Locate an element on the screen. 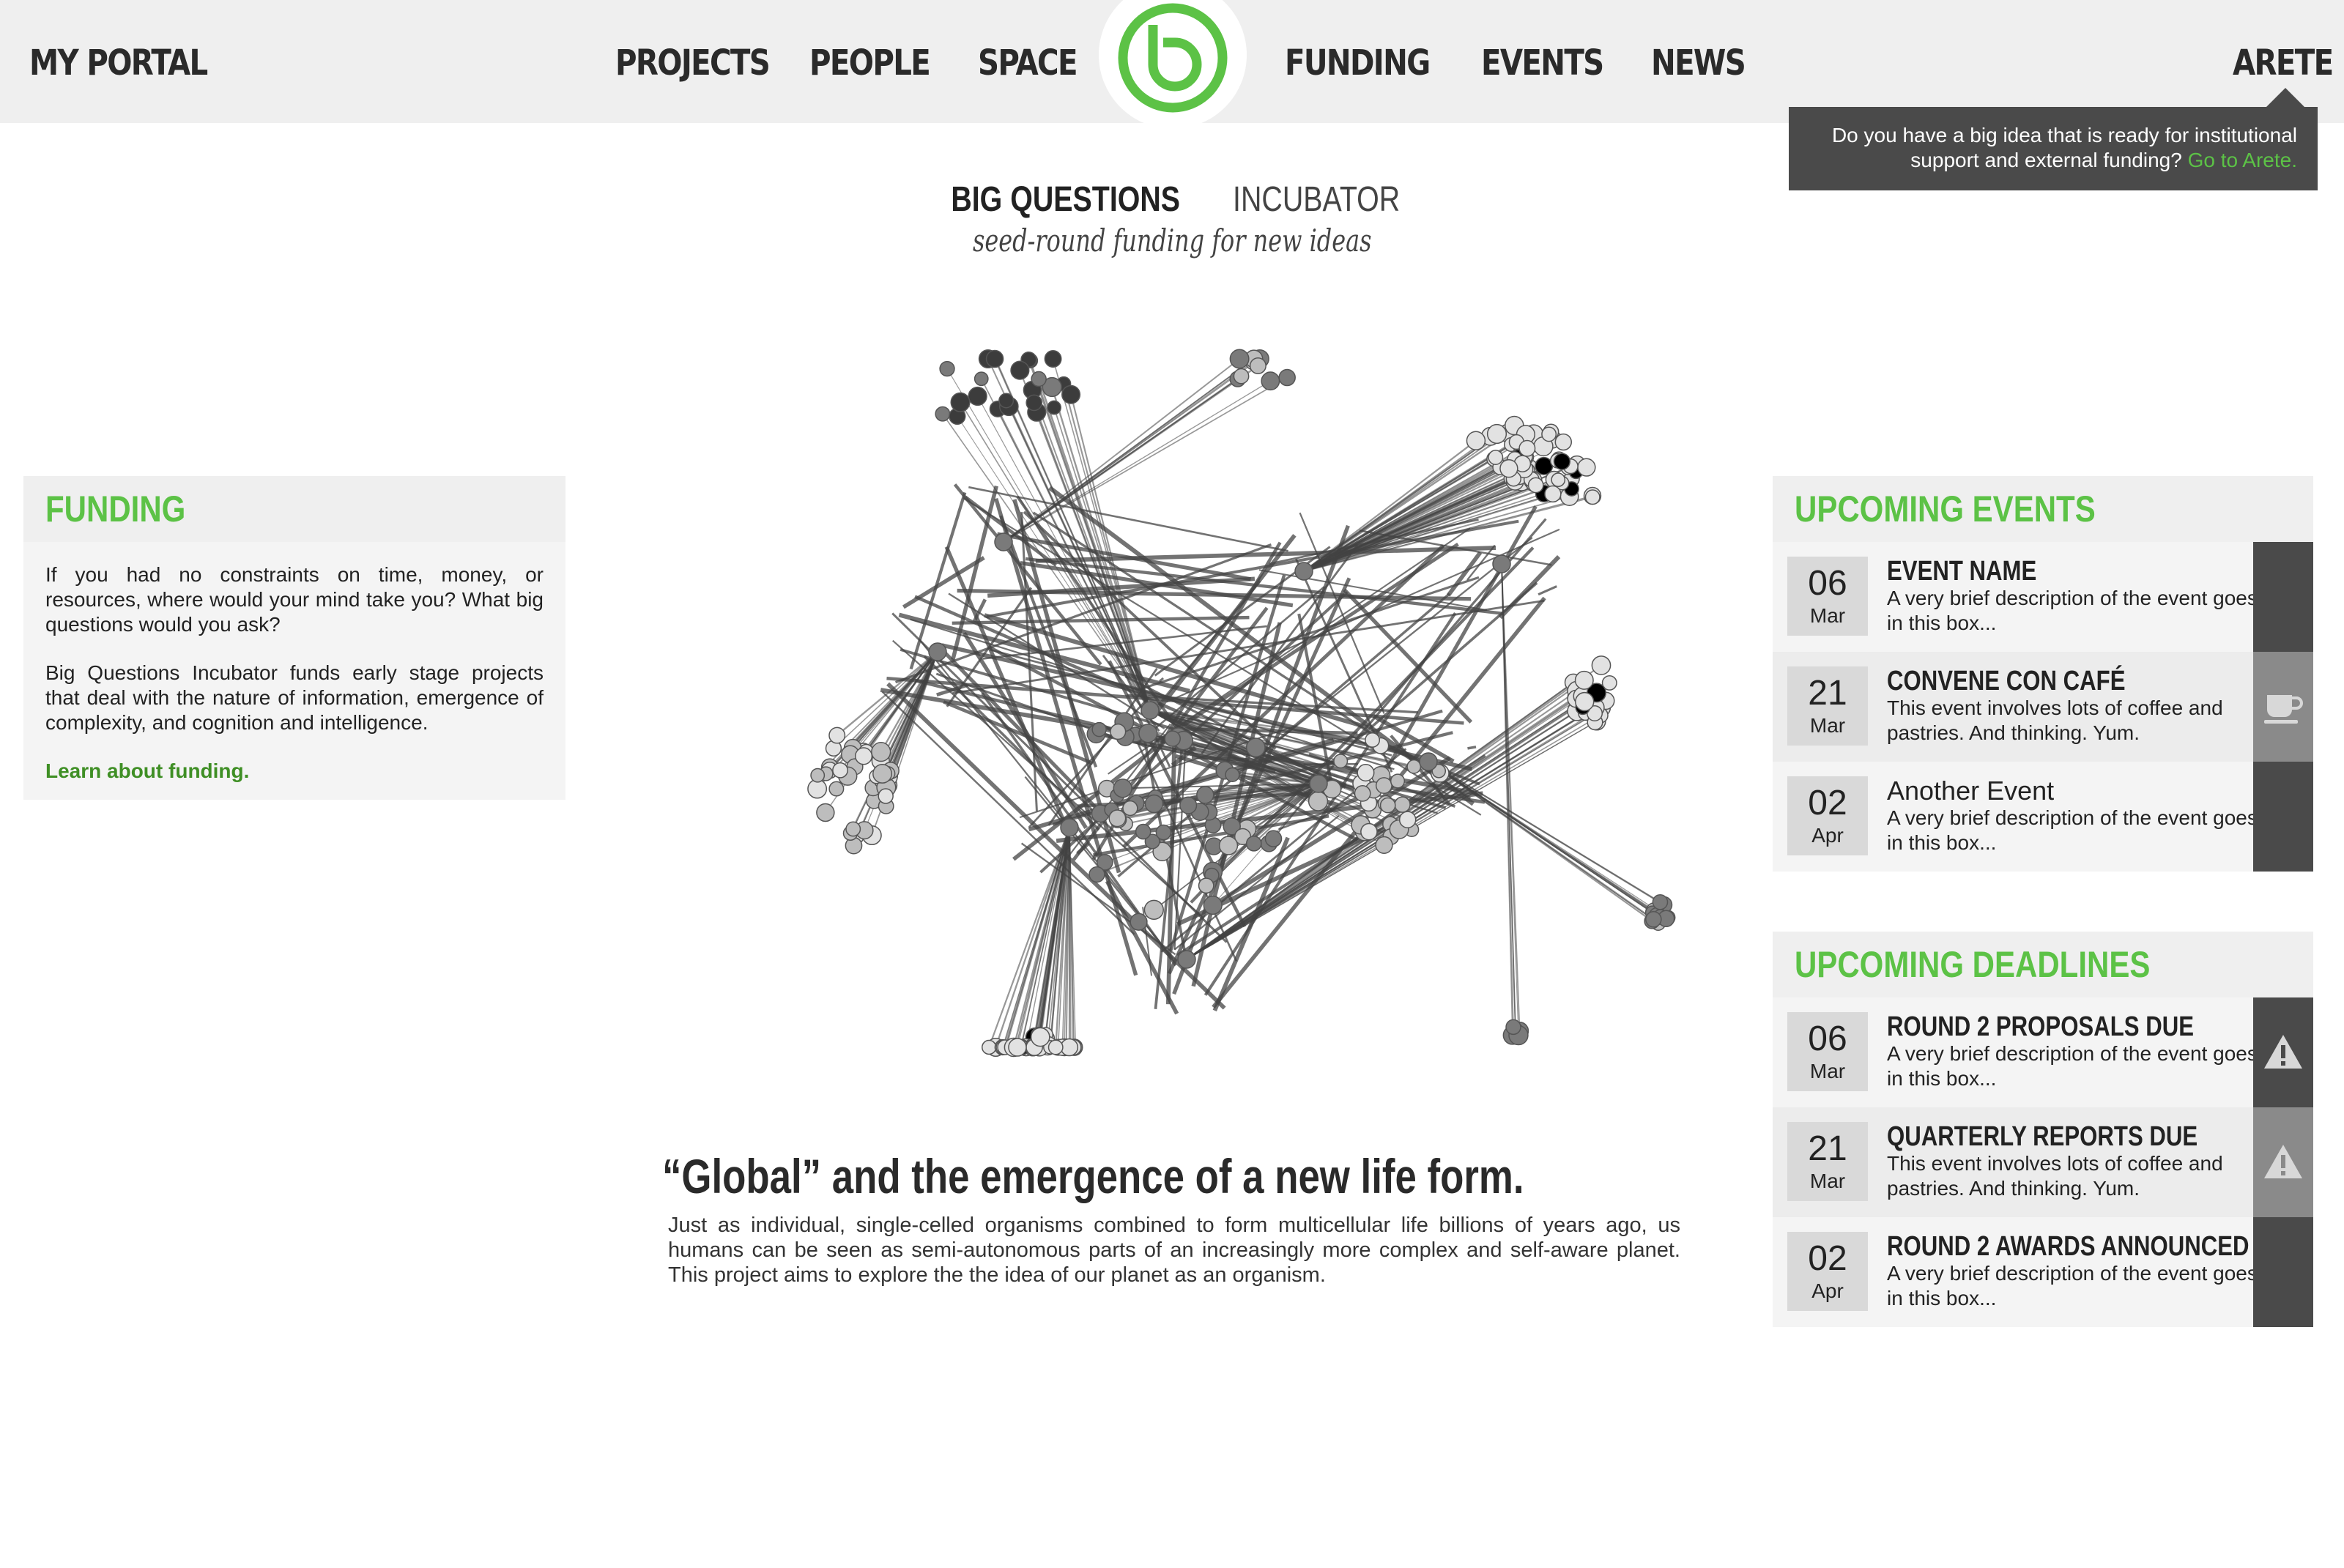 This screenshot has width=2344, height=1568. event-title: EVENT NAME is located at coordinates (1962, 571).